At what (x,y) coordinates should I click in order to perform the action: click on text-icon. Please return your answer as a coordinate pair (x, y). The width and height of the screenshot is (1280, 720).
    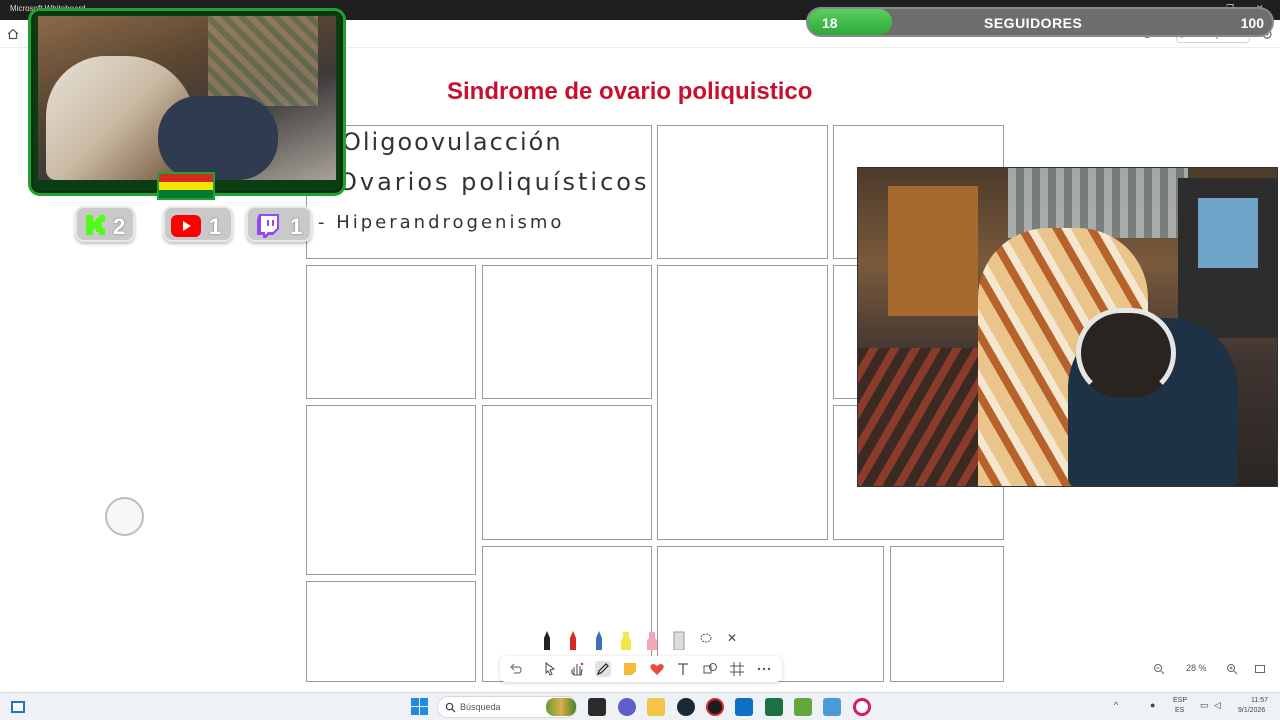
    Looking at the image, I should click on (683, 669).